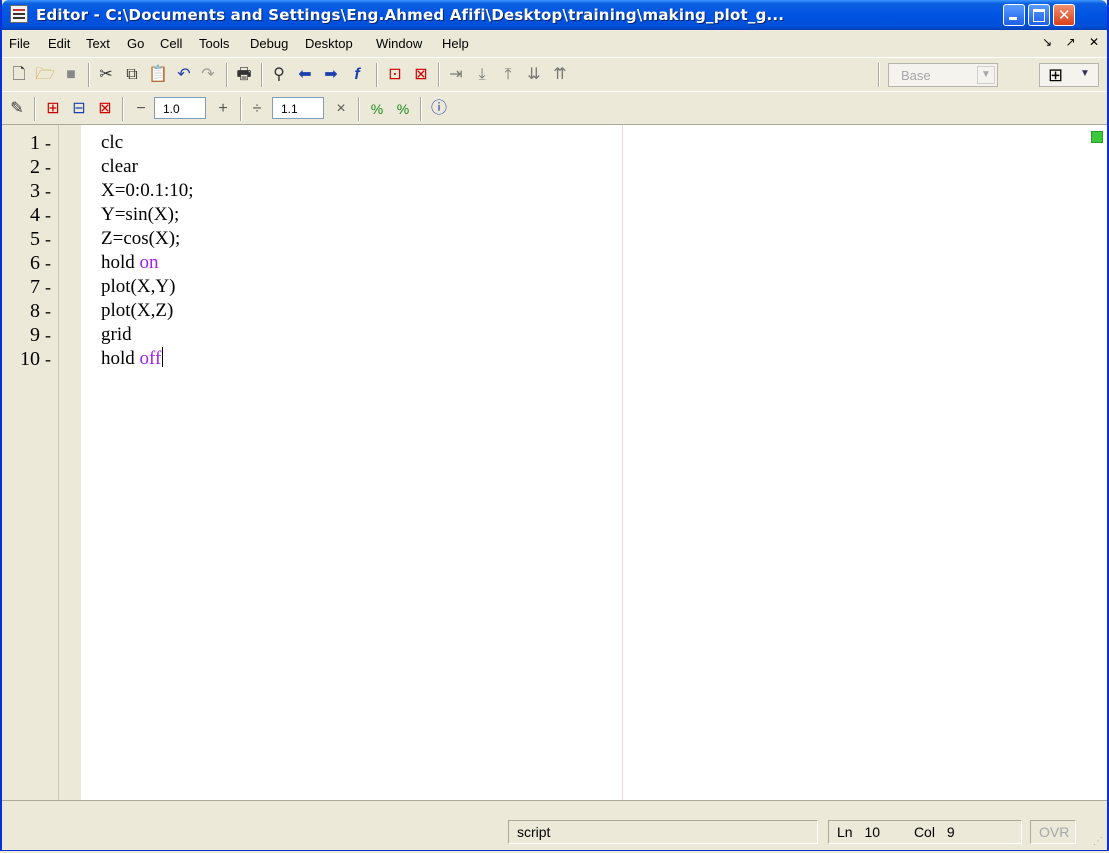 This screenshot has width=1109, height=853. Describe the element at coordinates (1053, 832) in the screenshot. I see `overwrite-status: OVR` at that location.